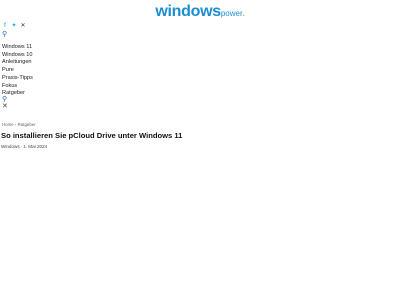 This screenshot has height=300, width=400. What do you see at coordinates (17, 79) in the screenshot?
I see `nav-item-praxis-tipps: Praxis-Tipps` at bounding box center [17, 79].